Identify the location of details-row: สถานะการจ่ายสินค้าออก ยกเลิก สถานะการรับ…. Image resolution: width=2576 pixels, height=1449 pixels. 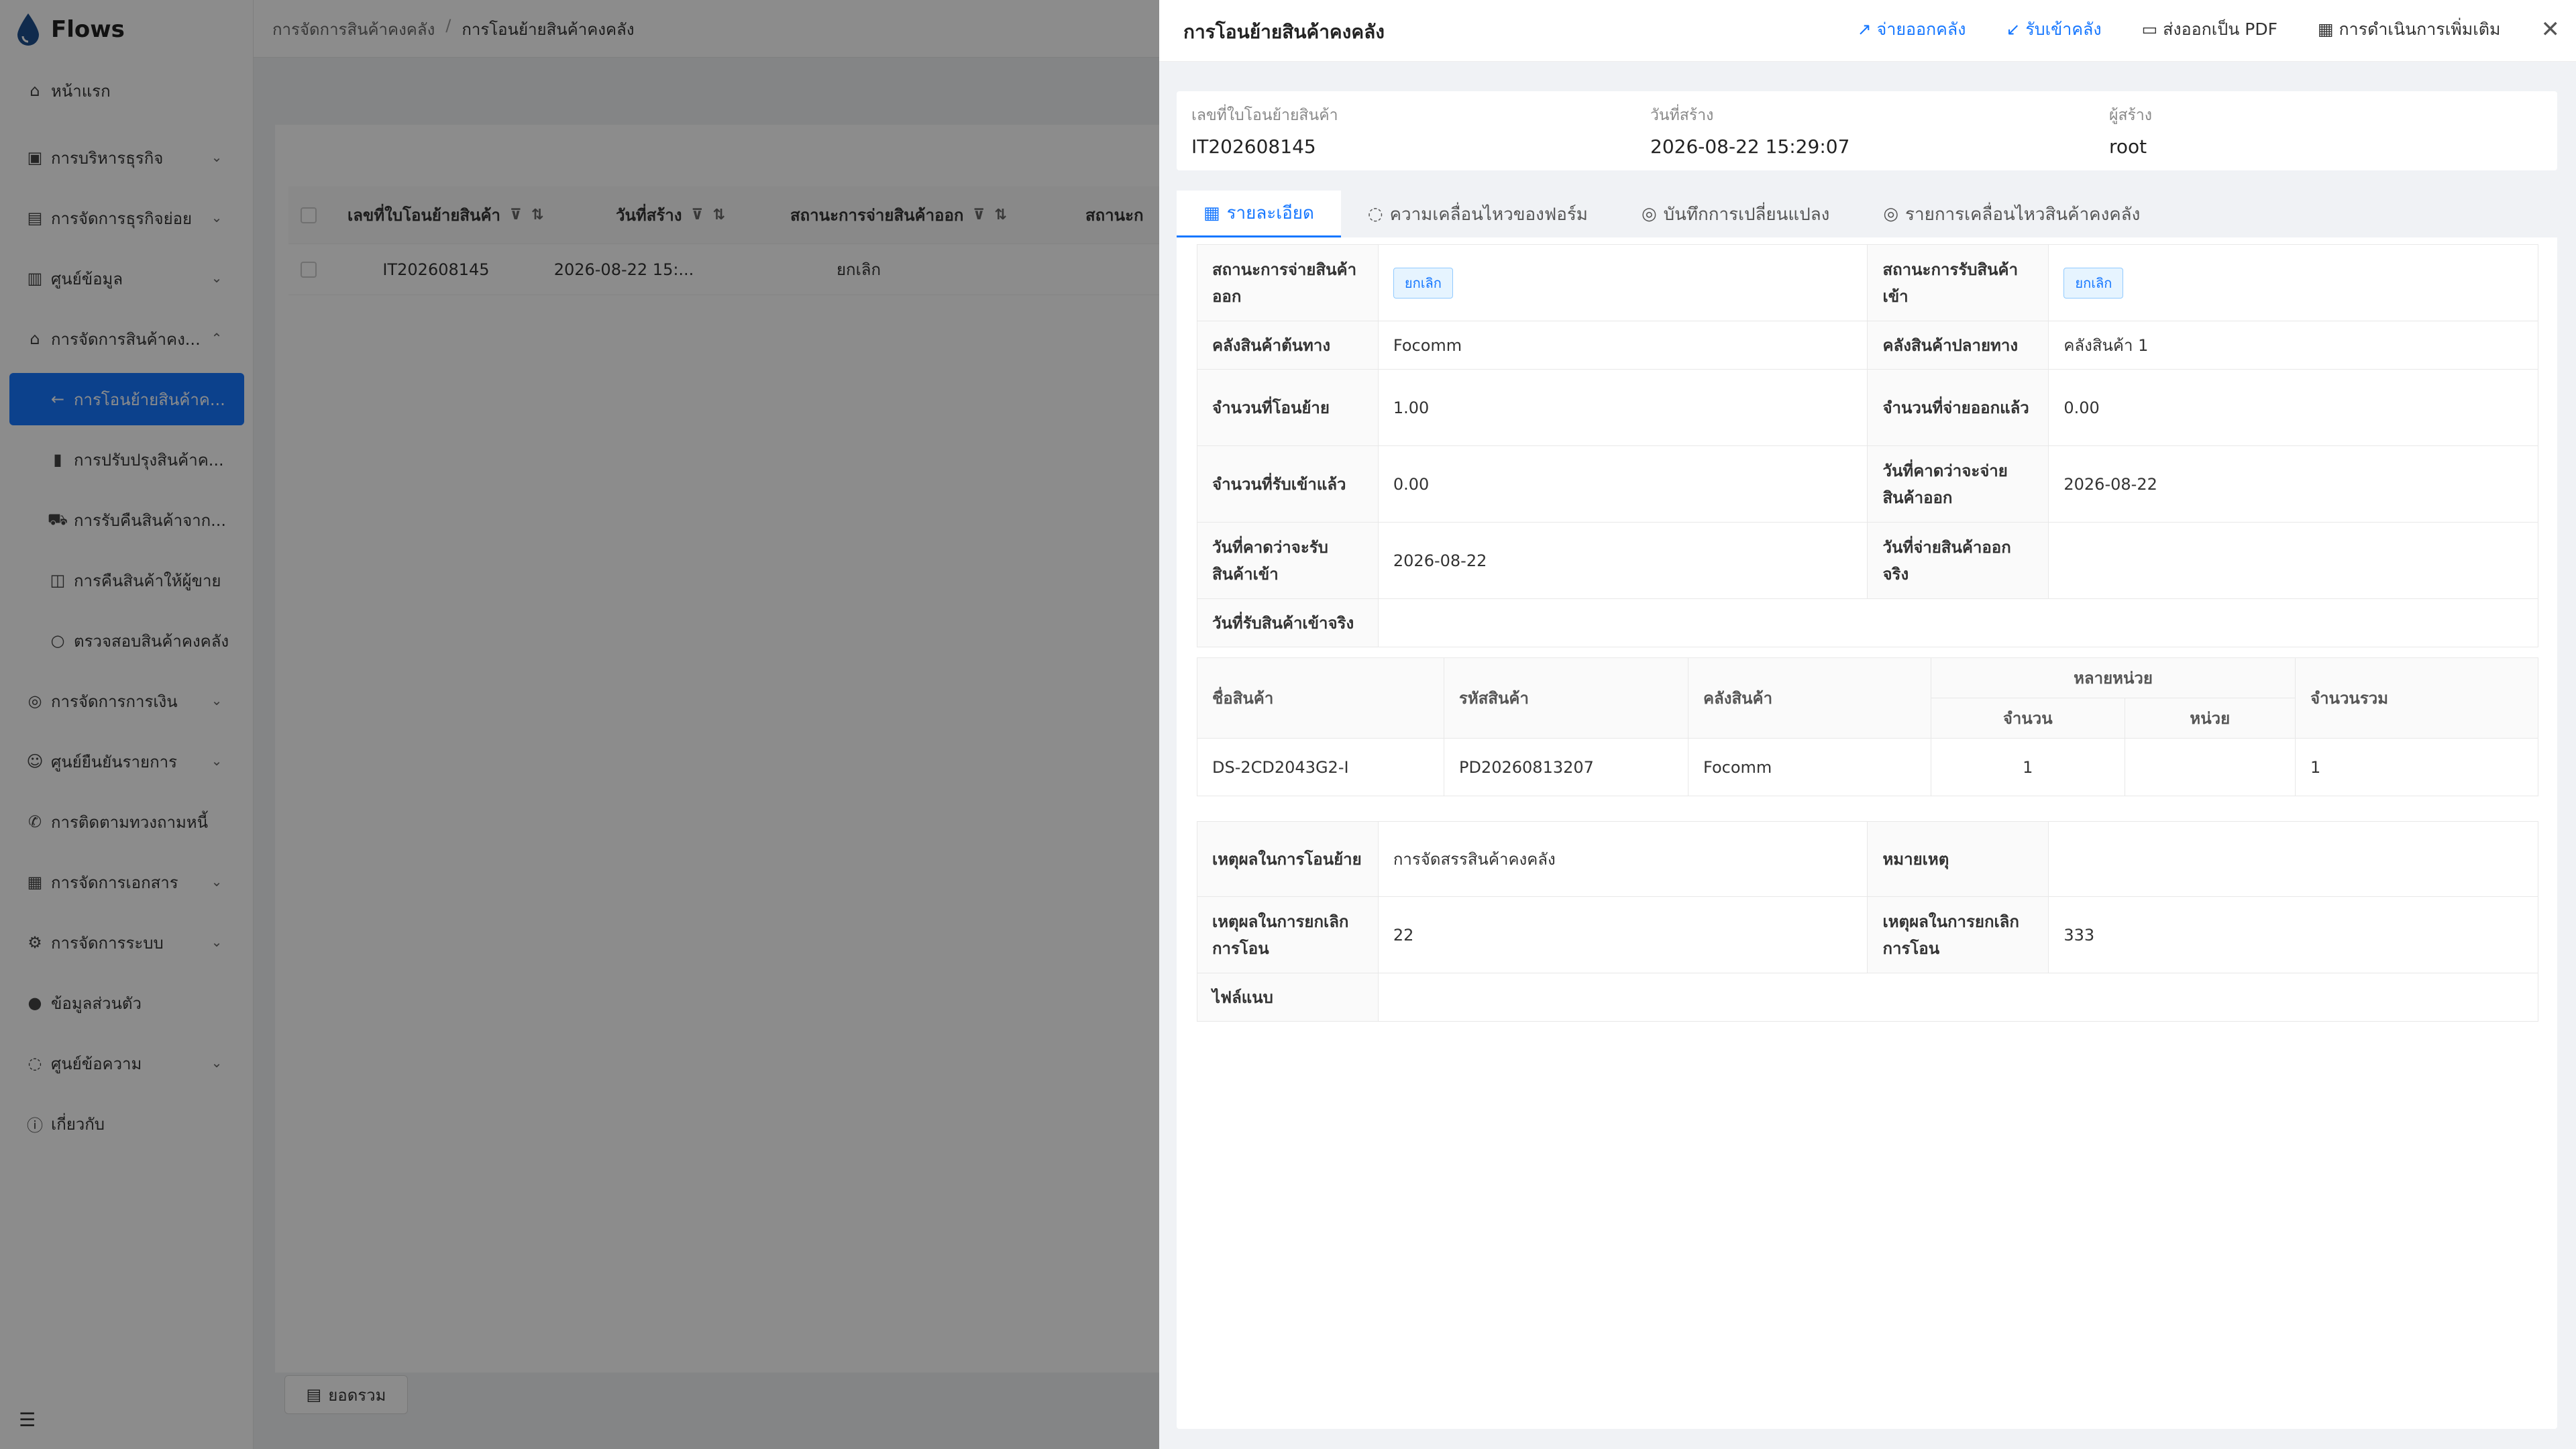
(1867, 282).